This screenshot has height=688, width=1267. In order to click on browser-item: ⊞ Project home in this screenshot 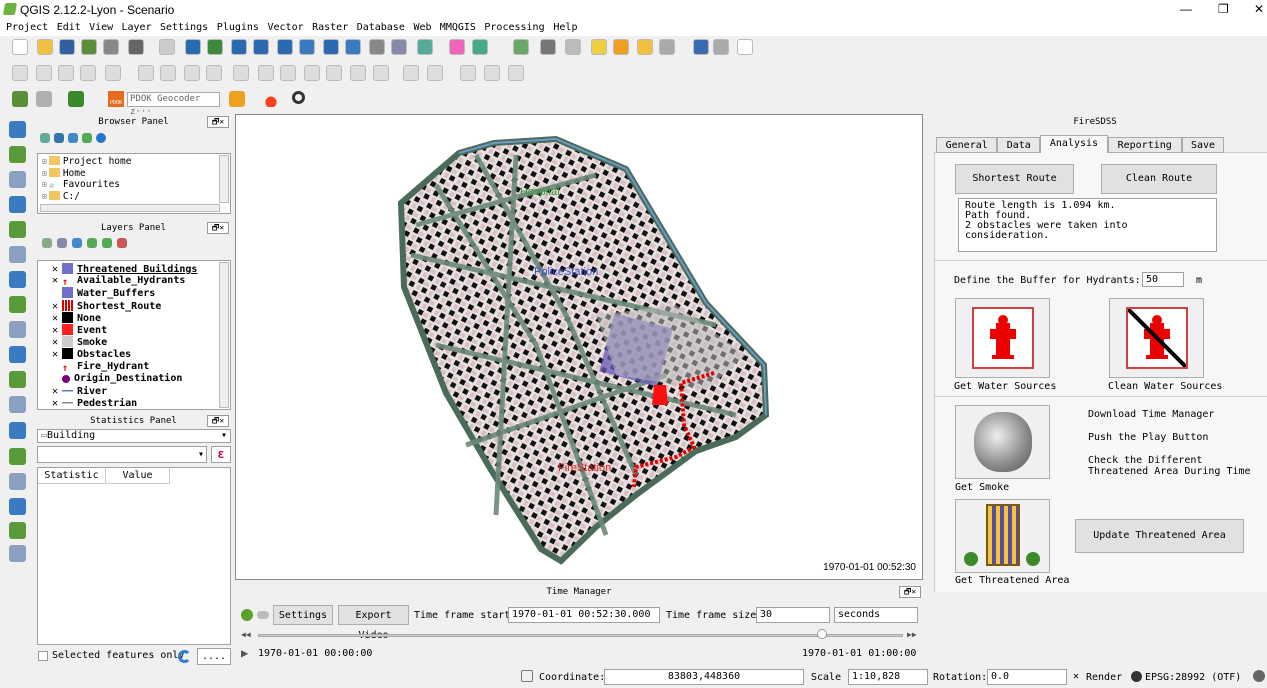, I will do `click(86, 161)`.